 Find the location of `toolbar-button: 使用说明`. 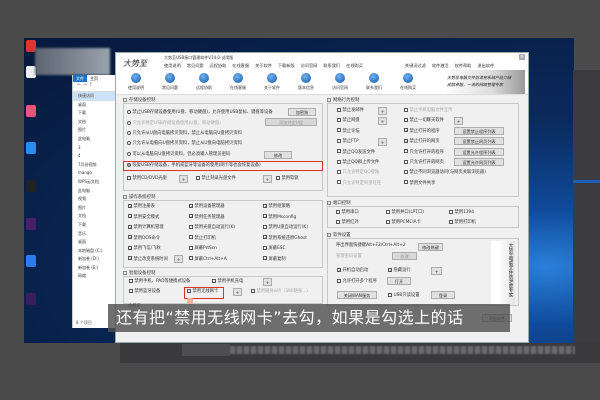

toolbar-button: 使用说明 is located at coordinates (136, 82).